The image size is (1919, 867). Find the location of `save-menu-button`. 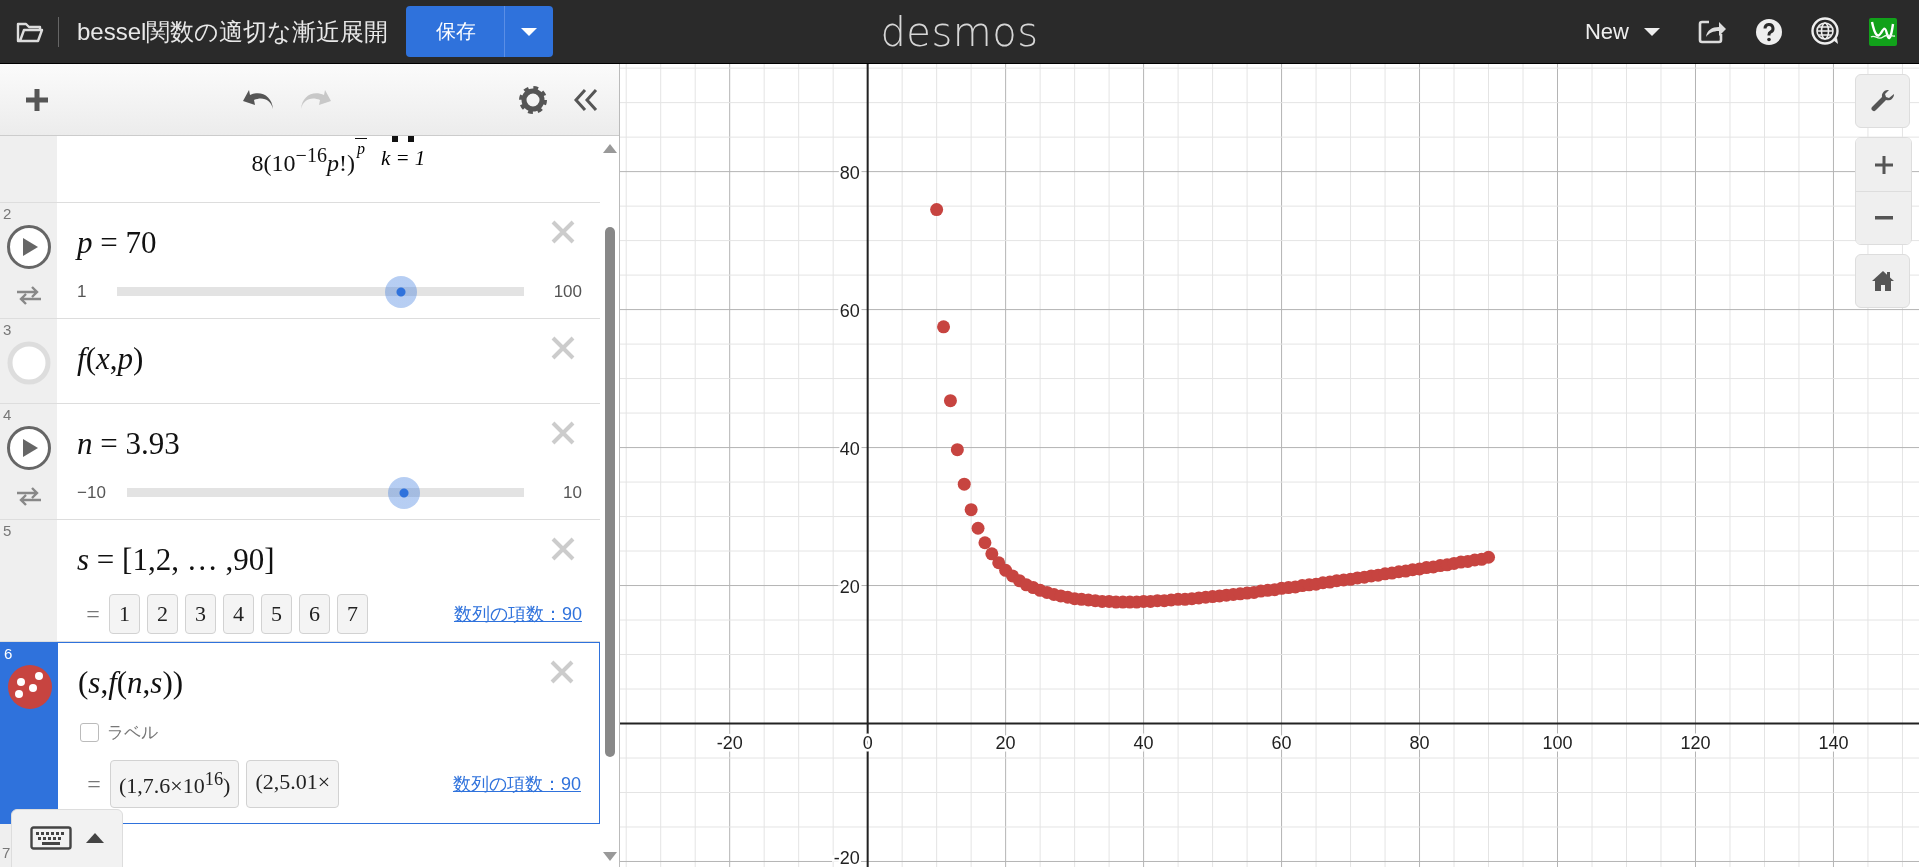

save-menu-button is located at coordinates (529, 31).